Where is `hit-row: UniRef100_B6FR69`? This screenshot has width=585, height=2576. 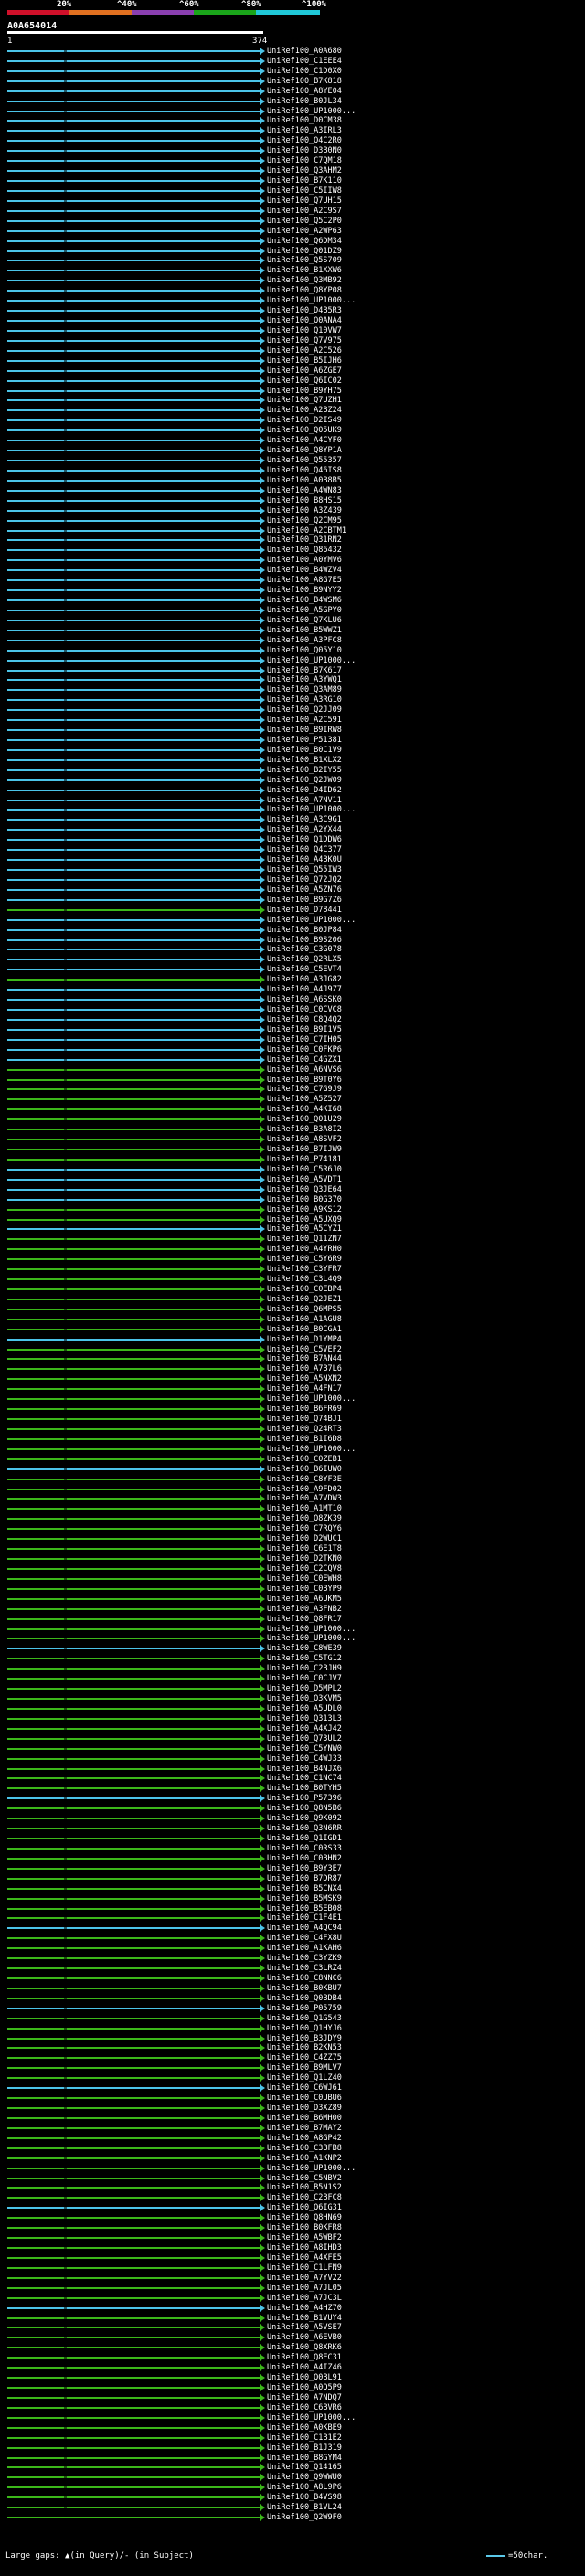
hit-row: UniRef100_B6FR69 is located at coordinates (293, 1409).